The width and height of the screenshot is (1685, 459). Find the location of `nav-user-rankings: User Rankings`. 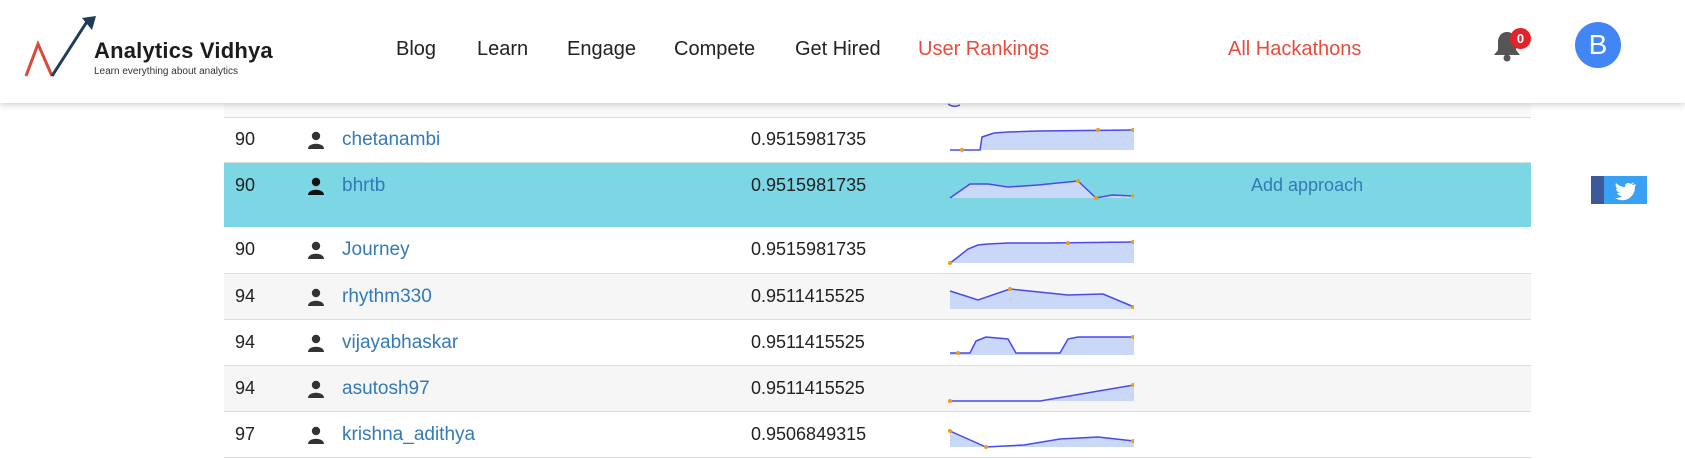

nav-user-rankings: User Rankings is located at coordinates (983, 49).